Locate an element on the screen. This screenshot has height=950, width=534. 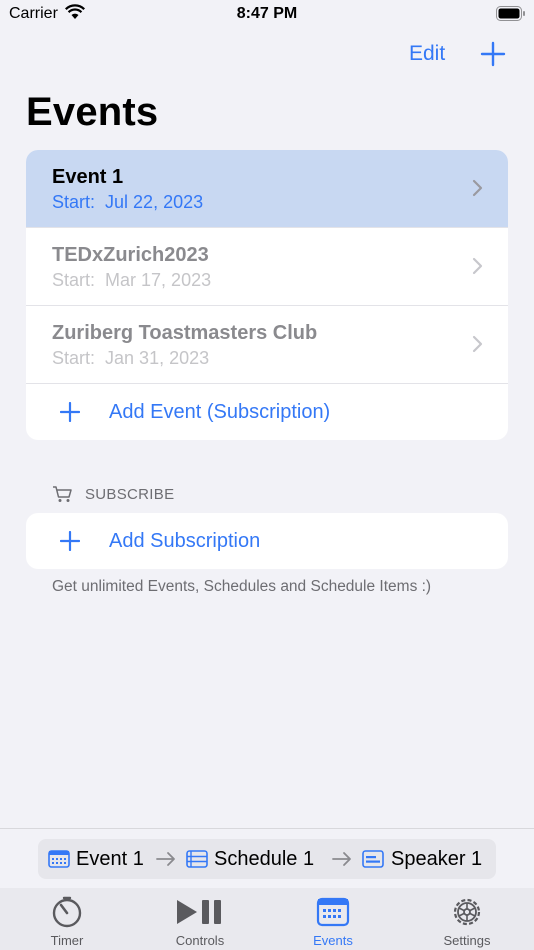
tab-bar: Timer Controls Events Settings is located at coordinates (267, 919).